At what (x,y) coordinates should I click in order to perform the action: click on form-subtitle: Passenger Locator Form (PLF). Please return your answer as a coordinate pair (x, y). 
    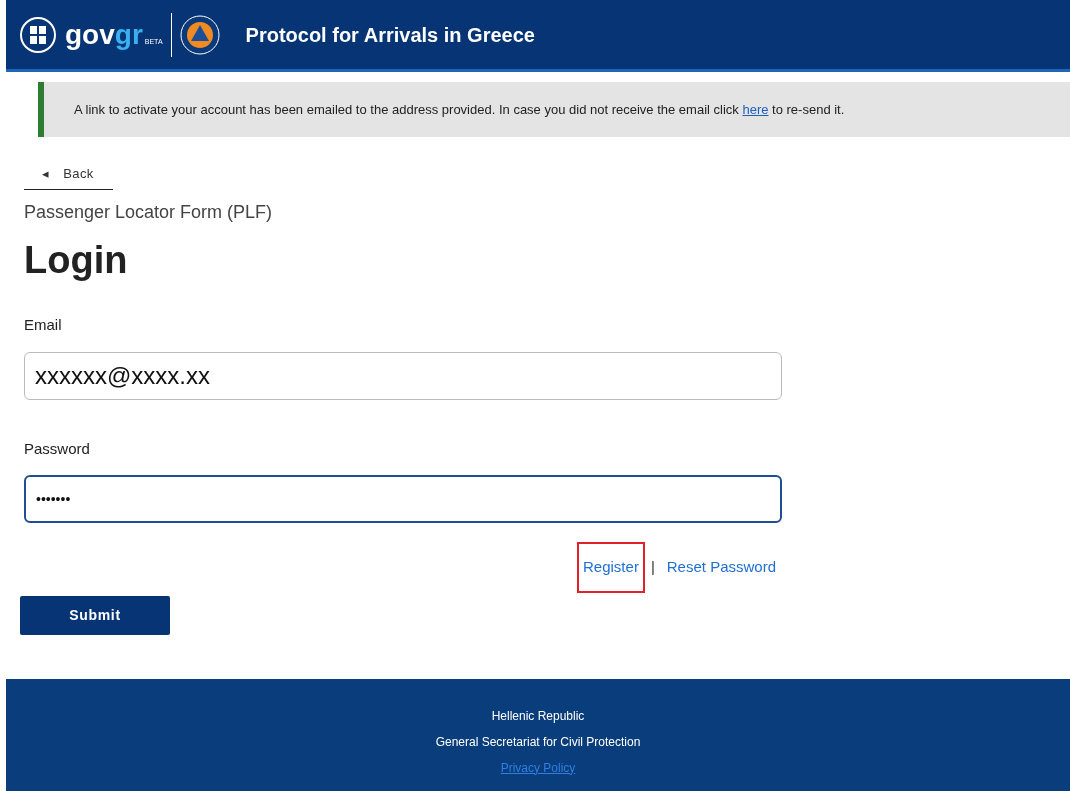
    Looking at the image, I should click on (149, 212).